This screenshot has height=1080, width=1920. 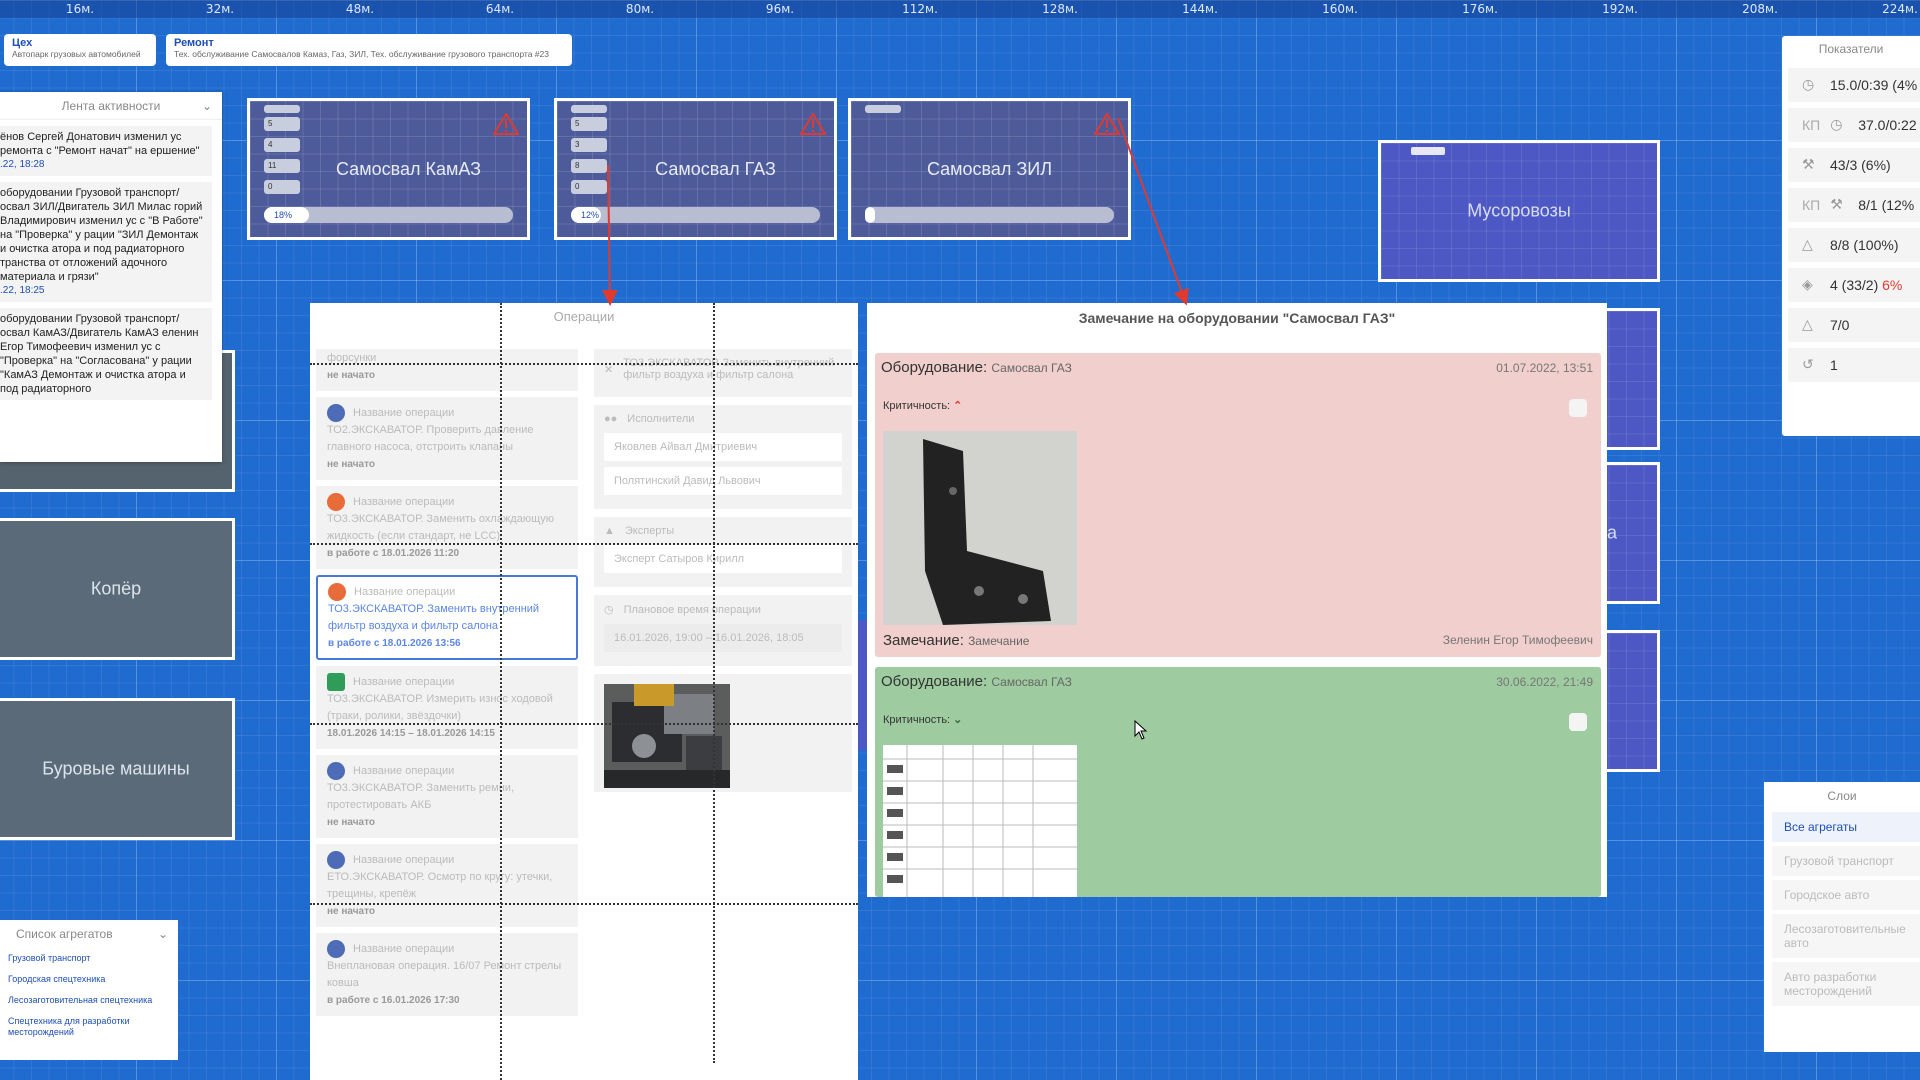 I want to click on badge-grad: 4, so click(x=282, y=145).